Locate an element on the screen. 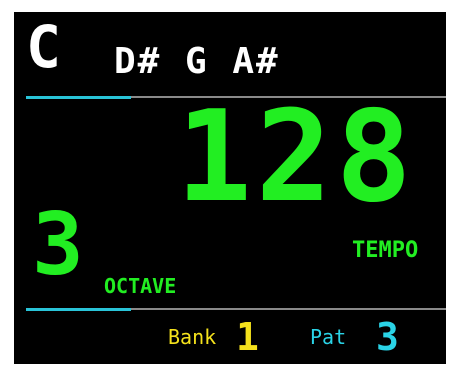 This screenshot has height=376, width=460. divider-top-accent is located at coordinates (78, 97).